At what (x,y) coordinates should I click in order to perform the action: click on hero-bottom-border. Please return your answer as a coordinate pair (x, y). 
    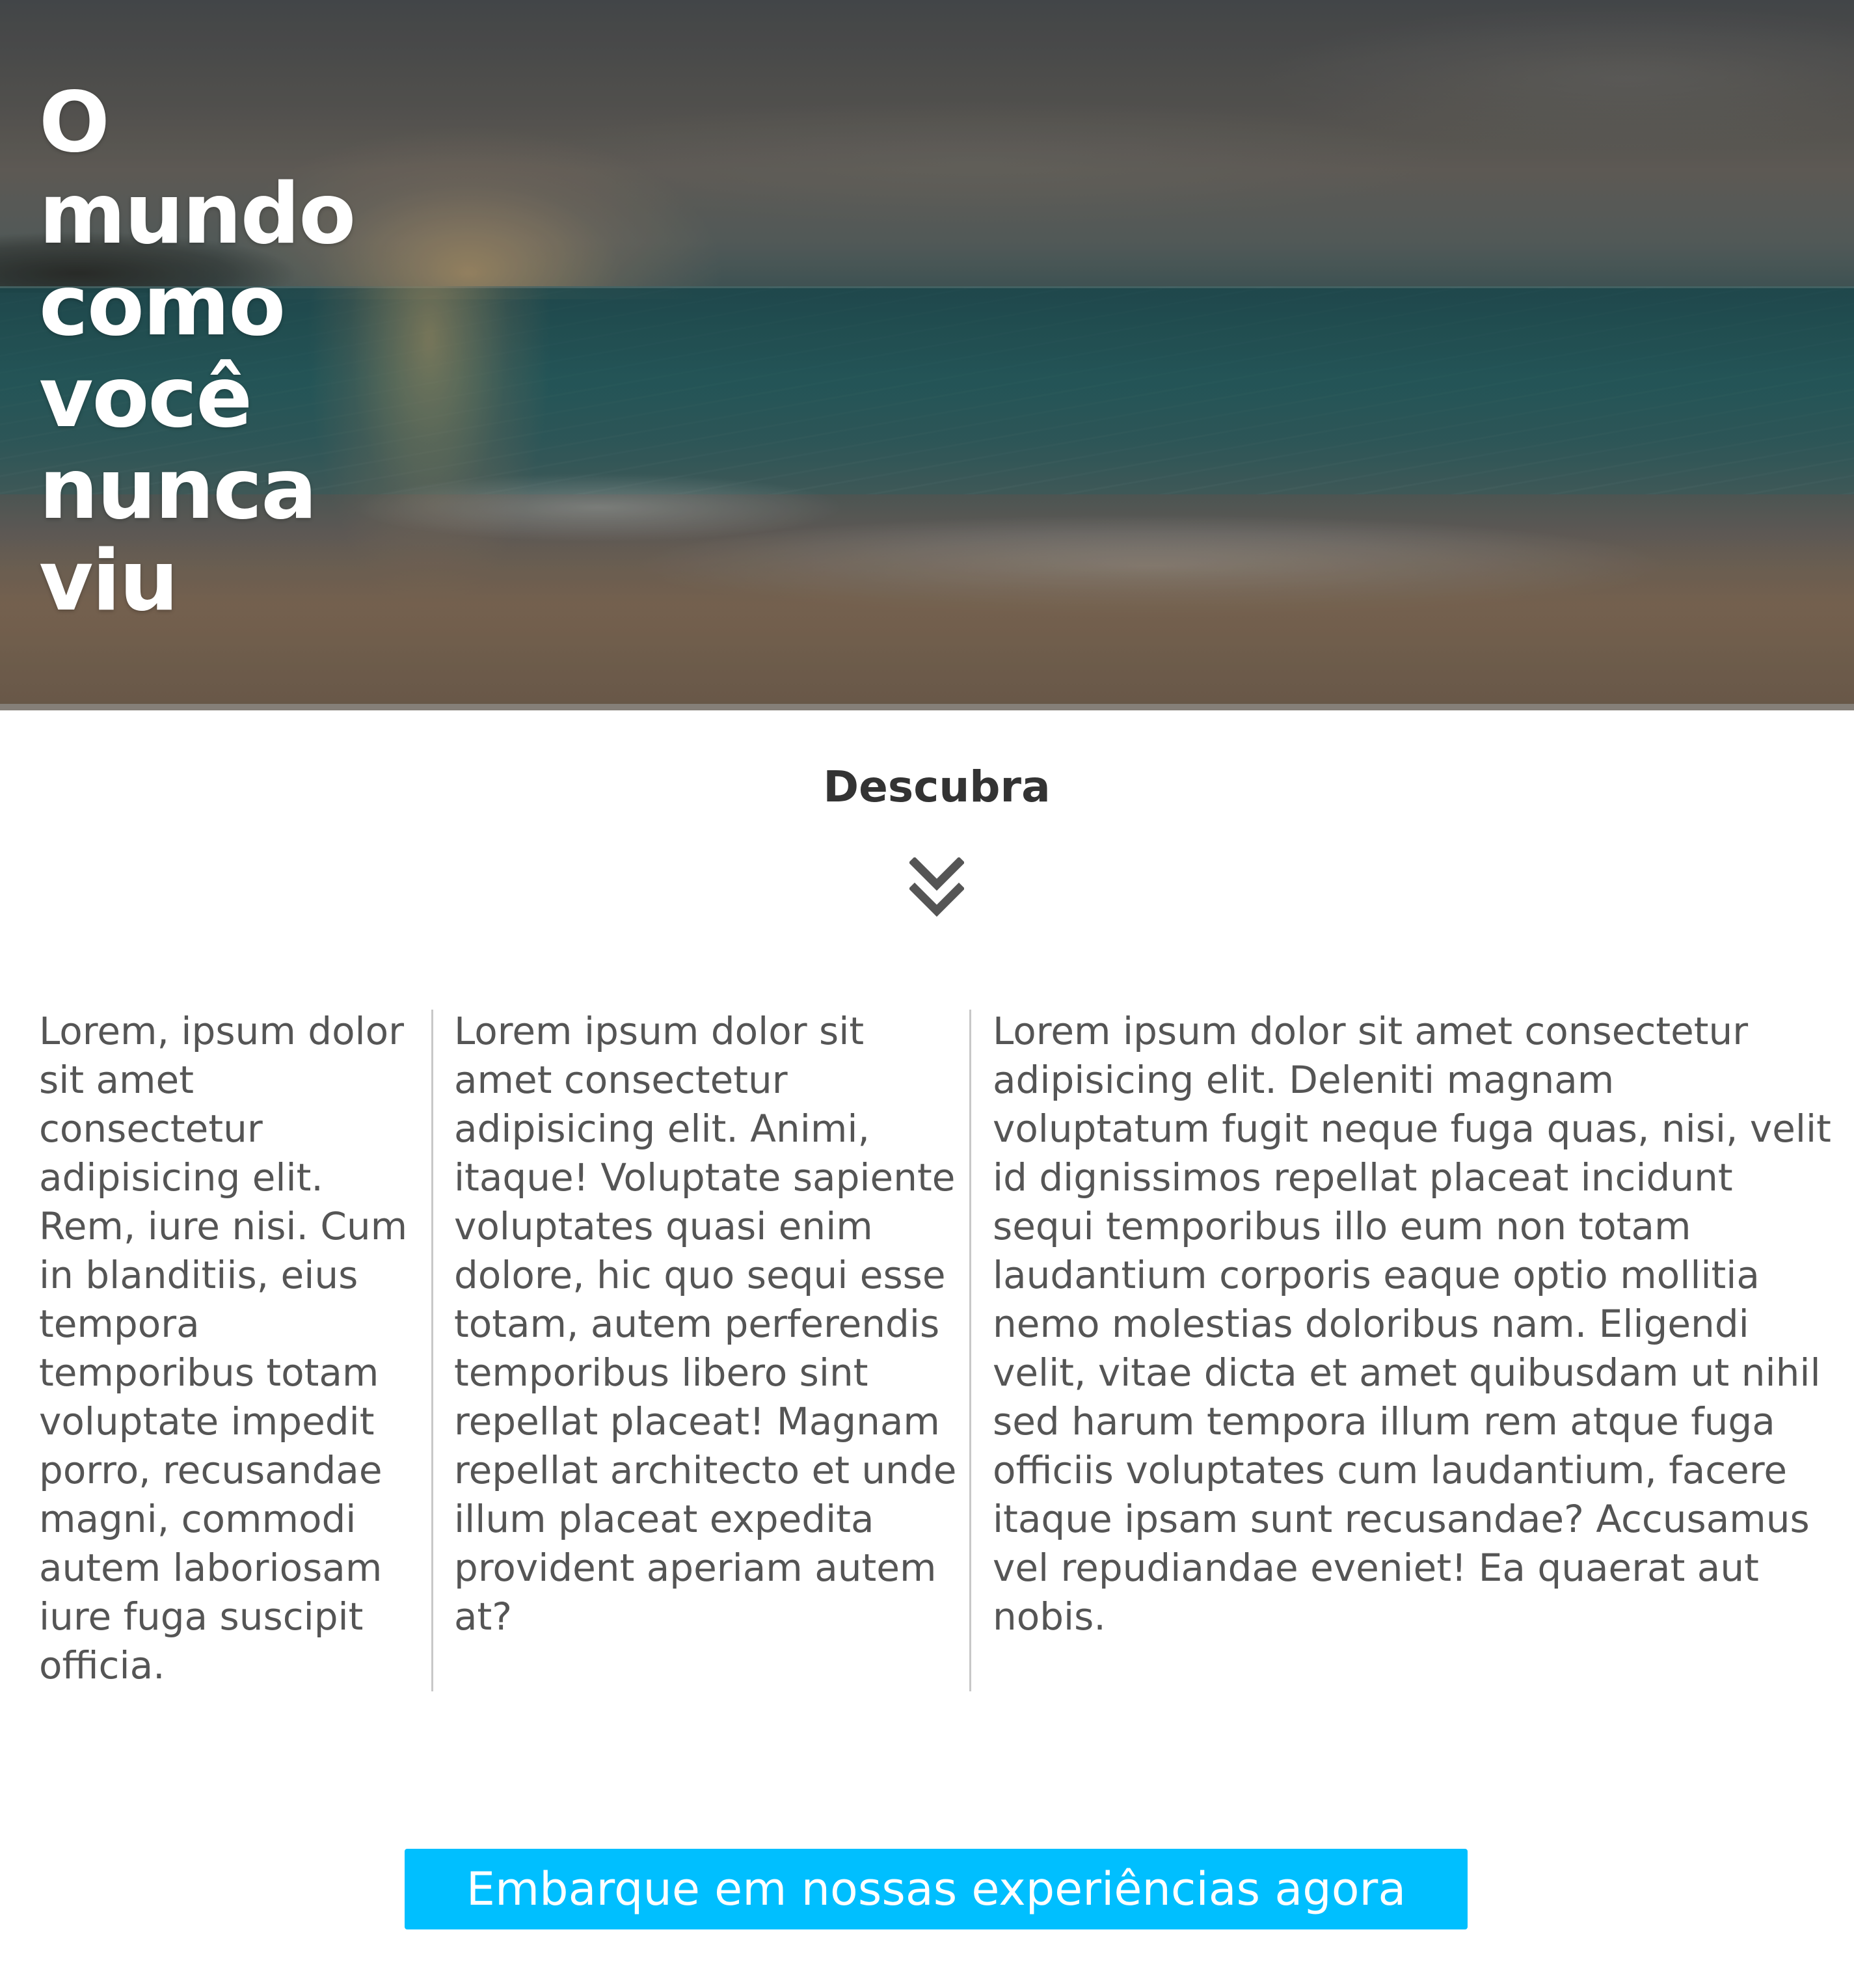
    Looking at the image, I should click on (927, 707).